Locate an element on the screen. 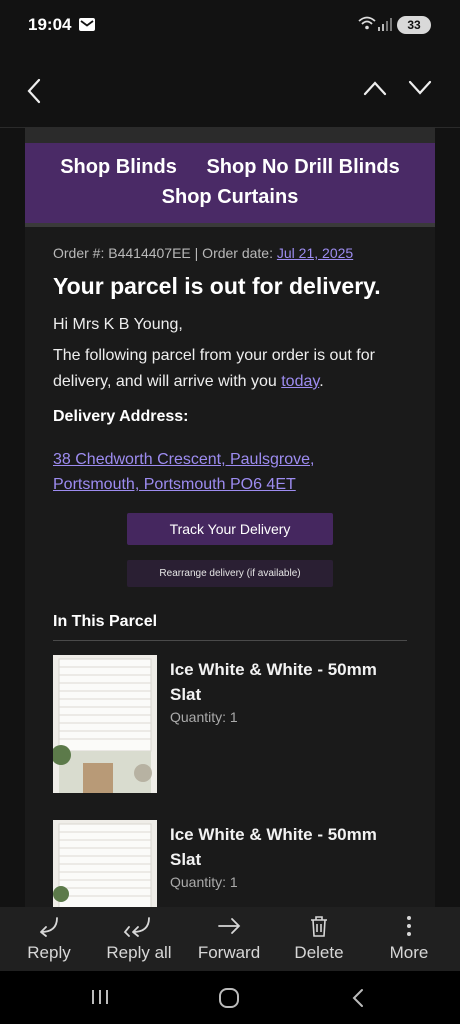  order-number: Order #: B4414407EE | Order date: is located at coordinates (165, 253).